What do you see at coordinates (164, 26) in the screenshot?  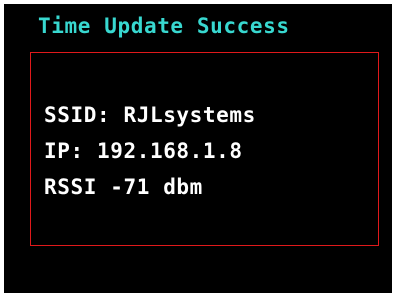 I see `status-title: Time Update Success` at bounding box center [164, 26].